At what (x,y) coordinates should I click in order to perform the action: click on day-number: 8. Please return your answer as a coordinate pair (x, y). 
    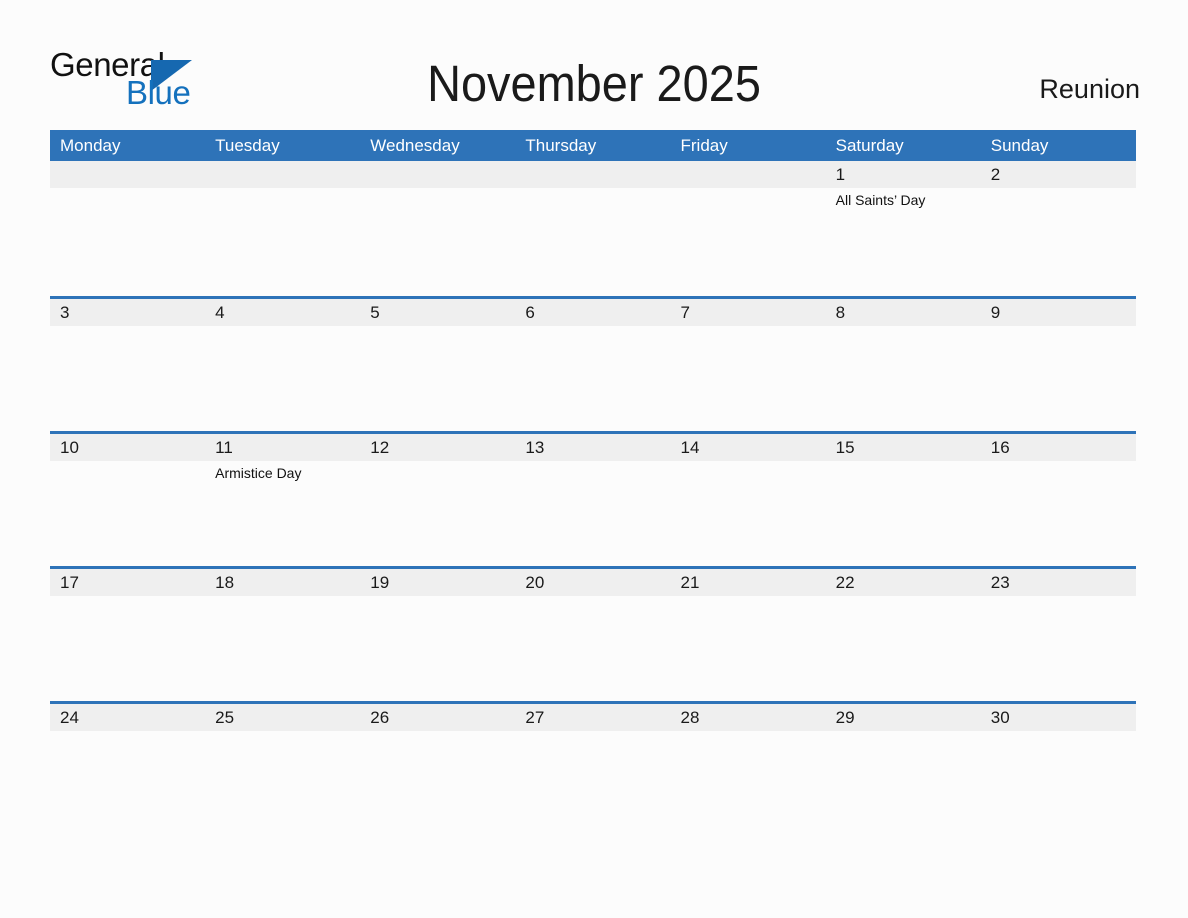
    Looking at the image, I should click on (903, 312).